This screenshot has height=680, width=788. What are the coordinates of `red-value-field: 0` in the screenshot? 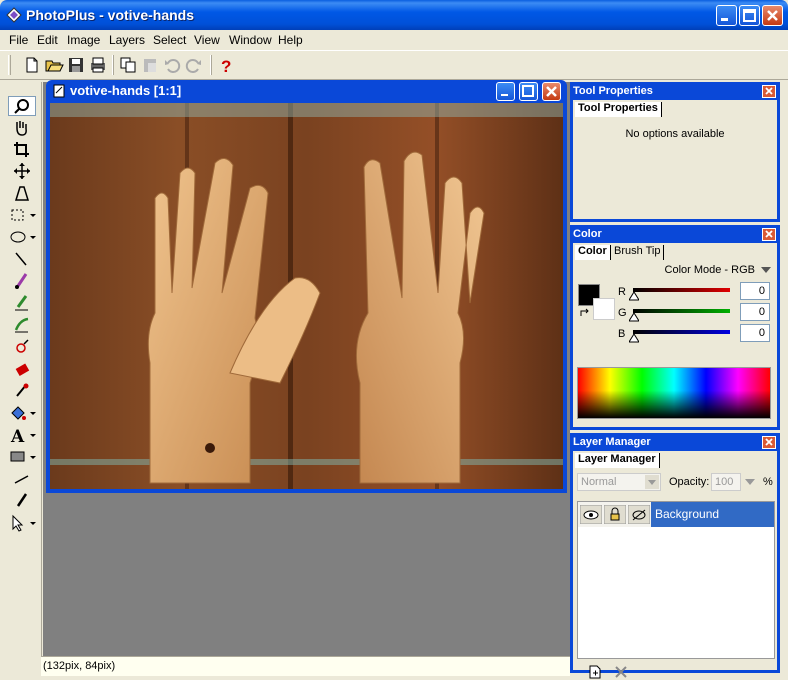 It's located at (755, 291).